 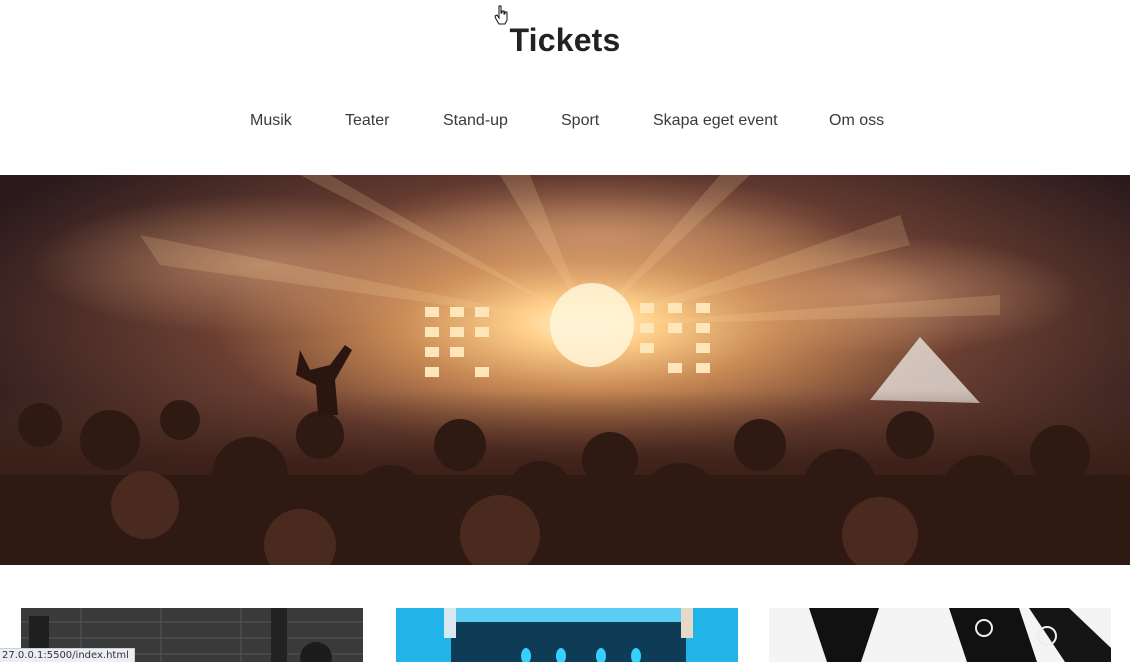 What do you see at coordinates (940, 635) in the screenshot?
I see `event-card-3-image` at bounding box center [940, 635].